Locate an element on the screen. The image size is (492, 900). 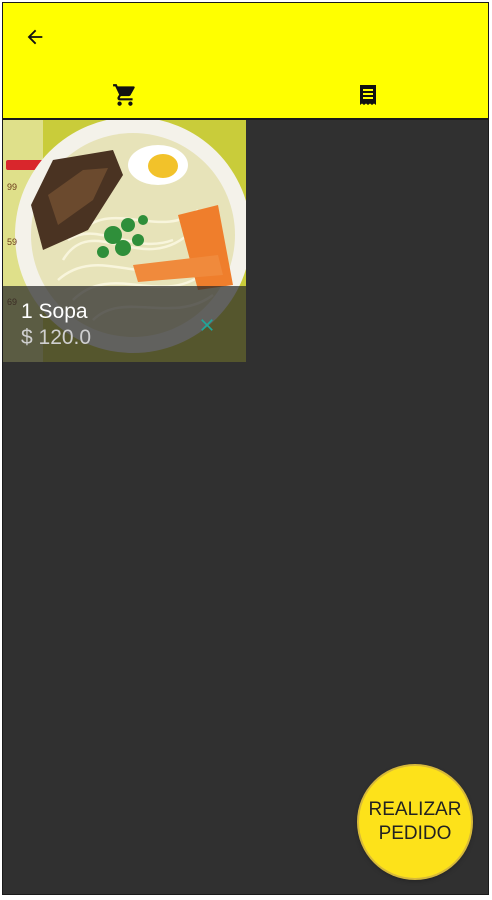
receipt-list-icon is located at coordinates (367, 95).